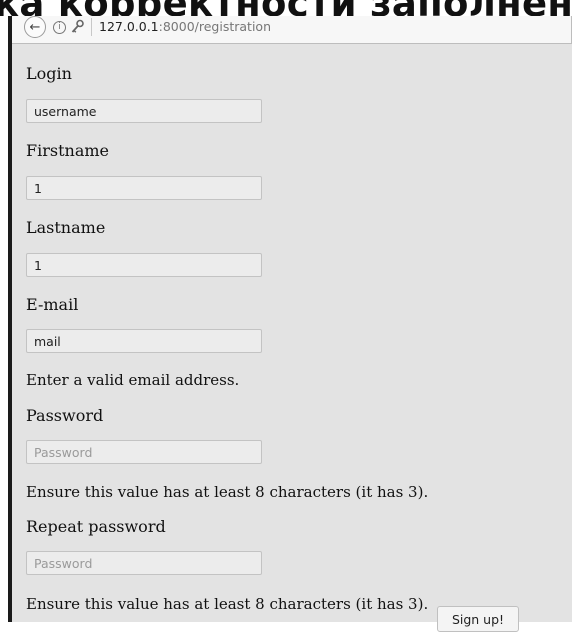  I want to click on login-input, so click(144, 111).